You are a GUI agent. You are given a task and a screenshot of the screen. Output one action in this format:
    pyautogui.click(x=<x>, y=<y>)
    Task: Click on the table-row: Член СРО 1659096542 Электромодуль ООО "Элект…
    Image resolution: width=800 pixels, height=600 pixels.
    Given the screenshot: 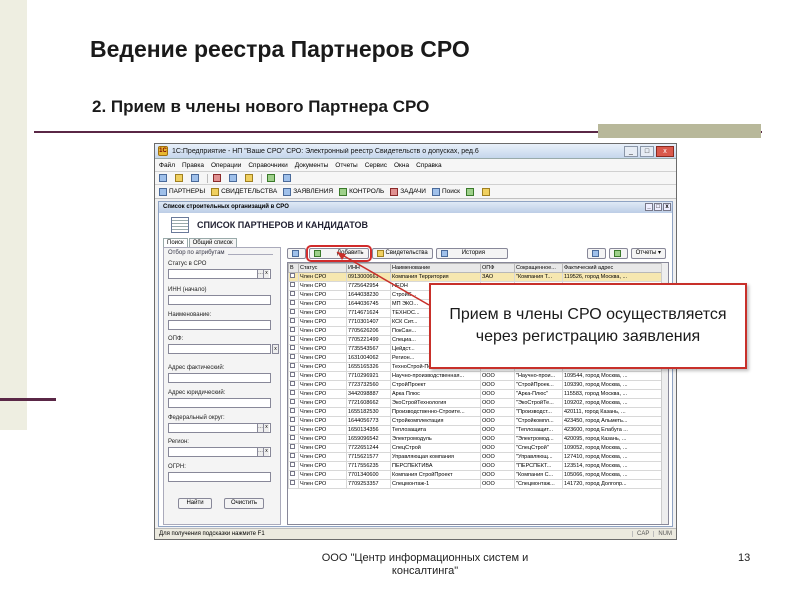 What is the action you would take?
    pyautogui.click(x=475, y=439)
    